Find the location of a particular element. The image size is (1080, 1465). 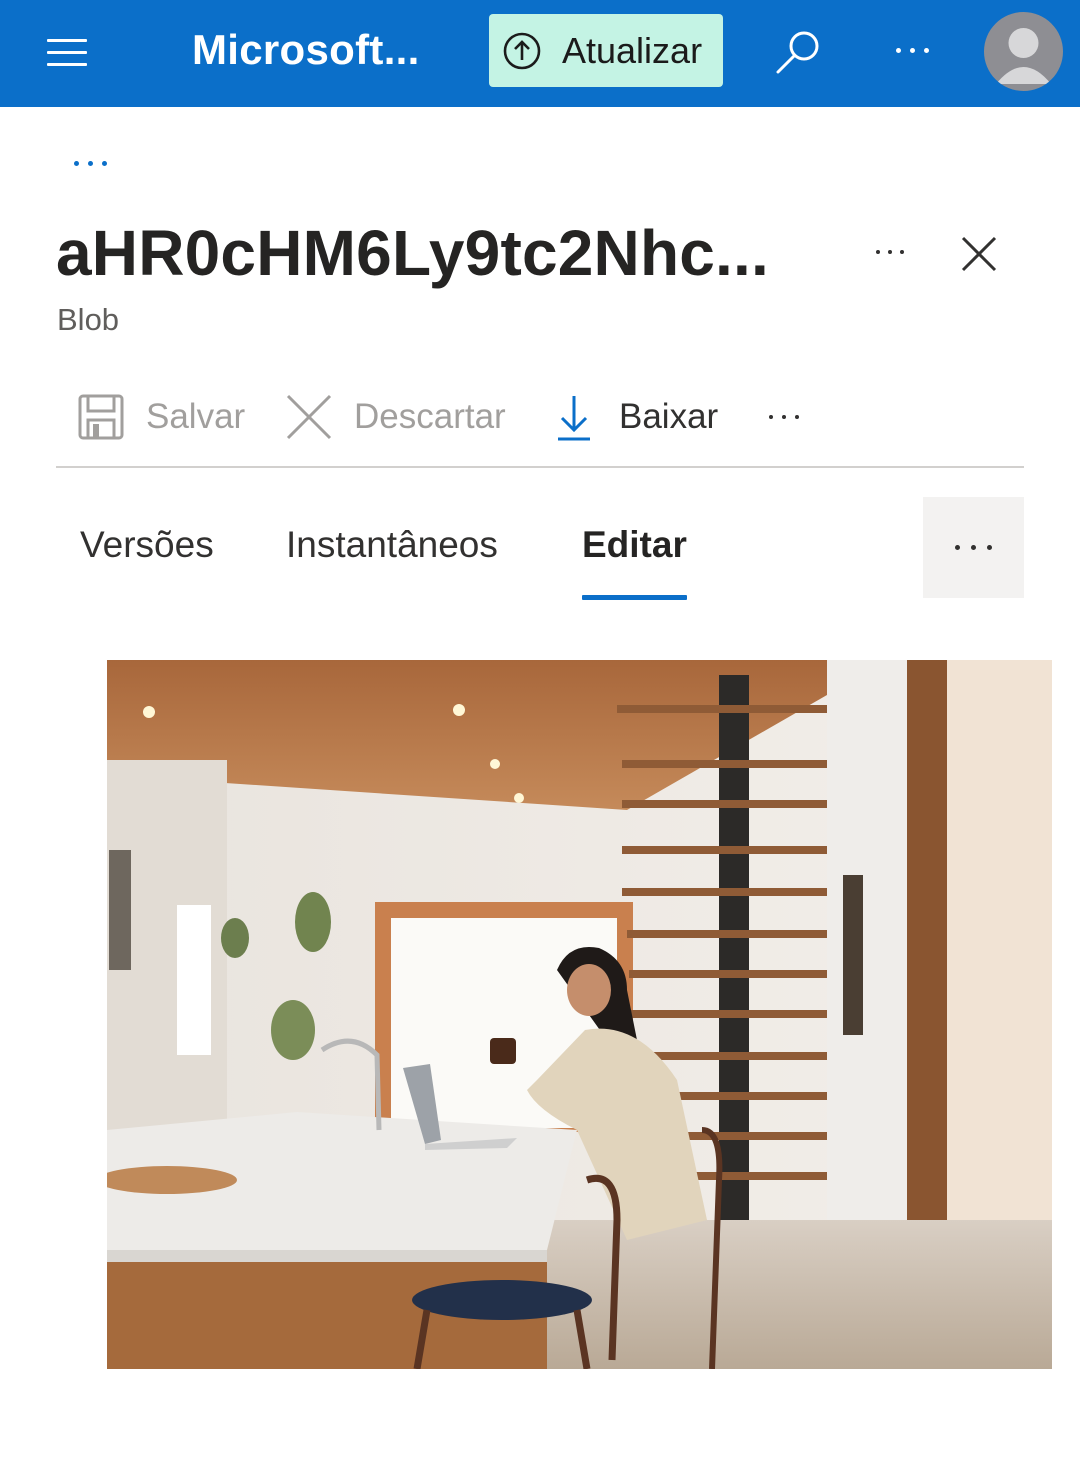

discard-icon is located at coordinates (309, 417).